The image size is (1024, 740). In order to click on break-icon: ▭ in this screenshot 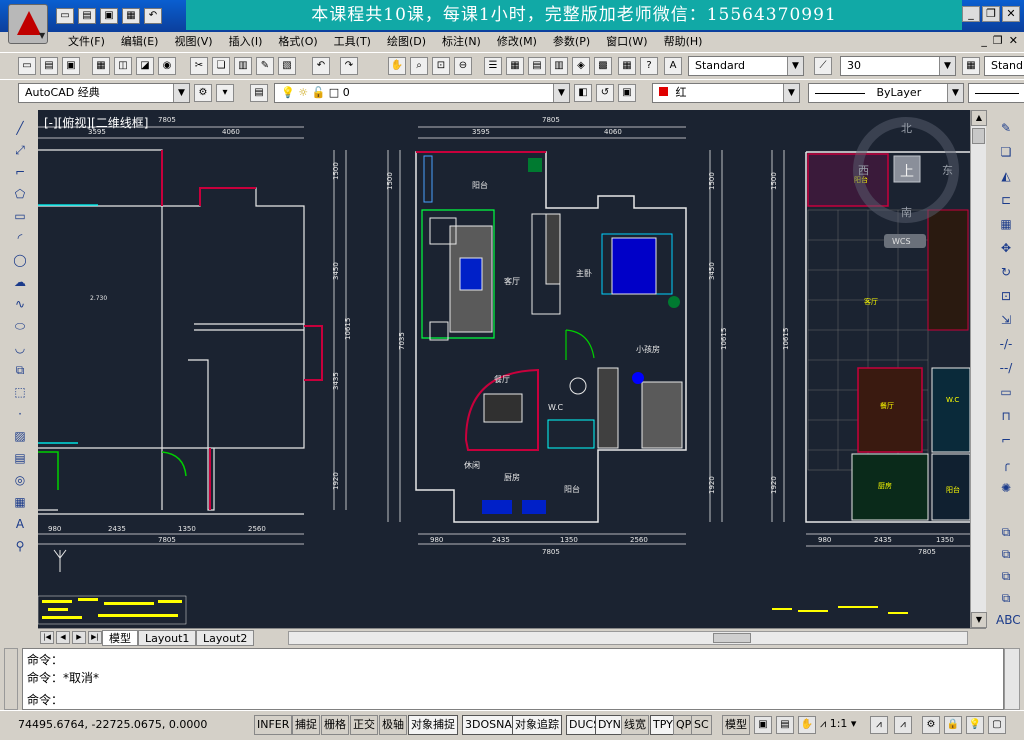, I will do `click(1006, 392)`.